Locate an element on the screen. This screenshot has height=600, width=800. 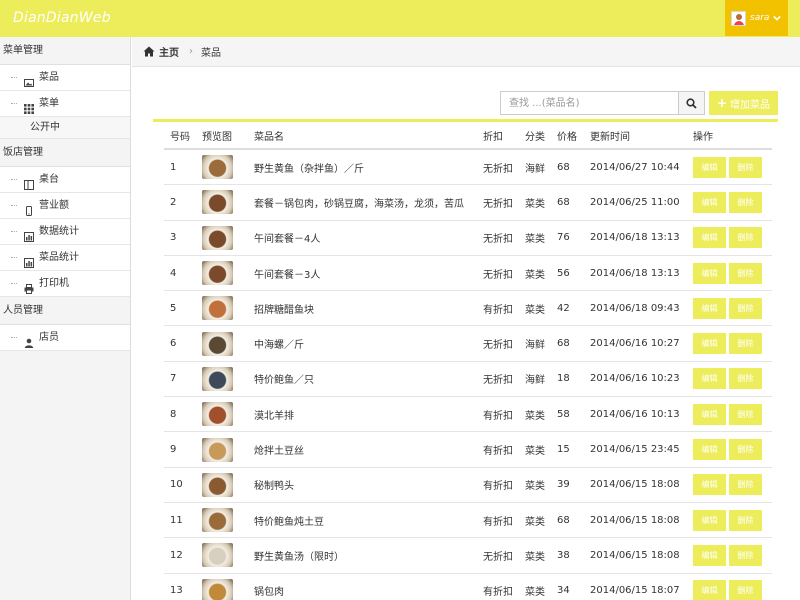
sidebar-item-printer: 打印机 is located at coordinates (65, 284).